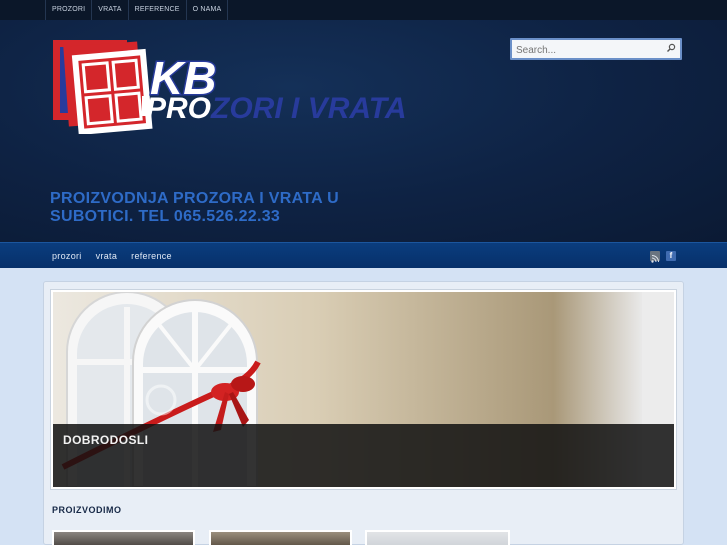  What do you see at coordinates (178, 108) in the screenshot?
I see `logo-pro-text: PRO` at bounding box center [178, 108].